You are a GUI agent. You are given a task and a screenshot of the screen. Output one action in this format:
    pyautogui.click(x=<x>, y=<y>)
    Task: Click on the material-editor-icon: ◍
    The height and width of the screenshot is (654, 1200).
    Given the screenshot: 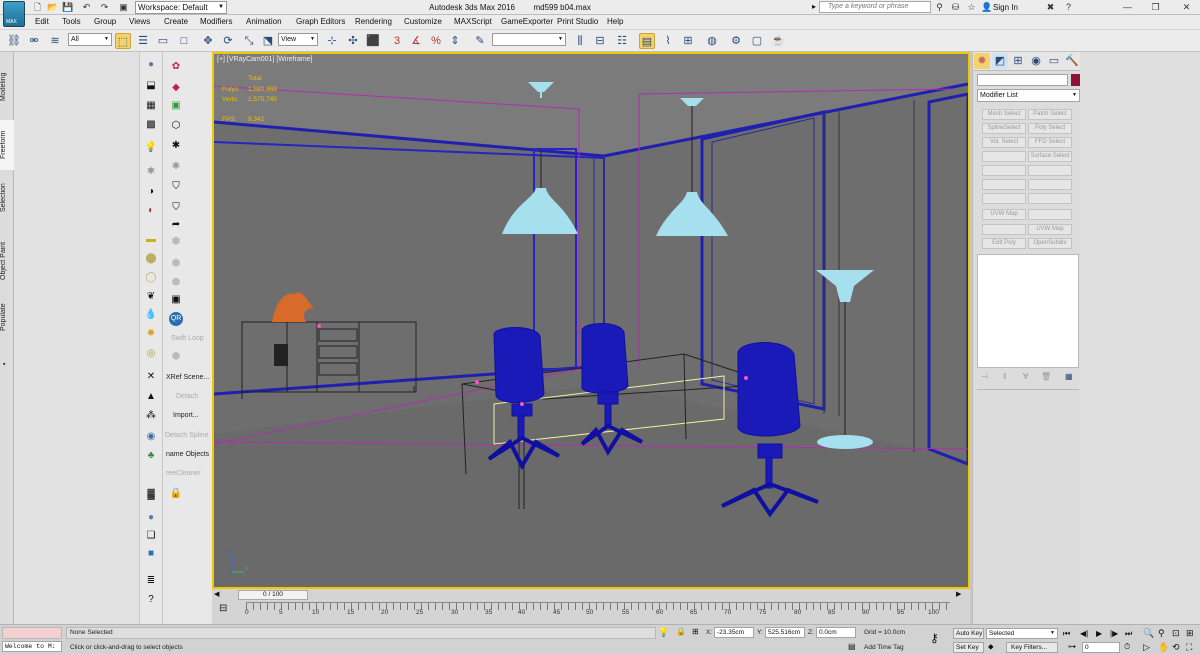 What is the action you would take?
    pyautogui.click(x=712, y=41)
    